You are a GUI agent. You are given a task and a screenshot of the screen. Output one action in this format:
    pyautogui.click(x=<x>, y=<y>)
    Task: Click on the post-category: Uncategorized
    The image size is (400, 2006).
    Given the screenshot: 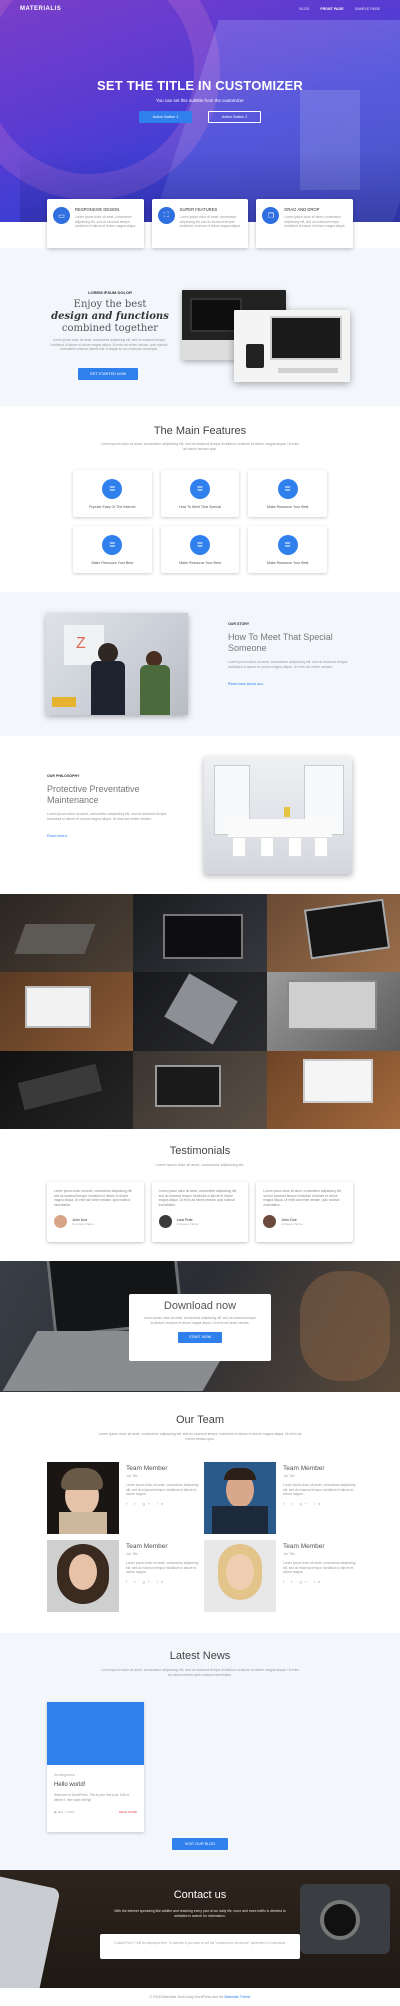 What is the action you would take?
    pyautogui.click(x=95, y=1775)
    